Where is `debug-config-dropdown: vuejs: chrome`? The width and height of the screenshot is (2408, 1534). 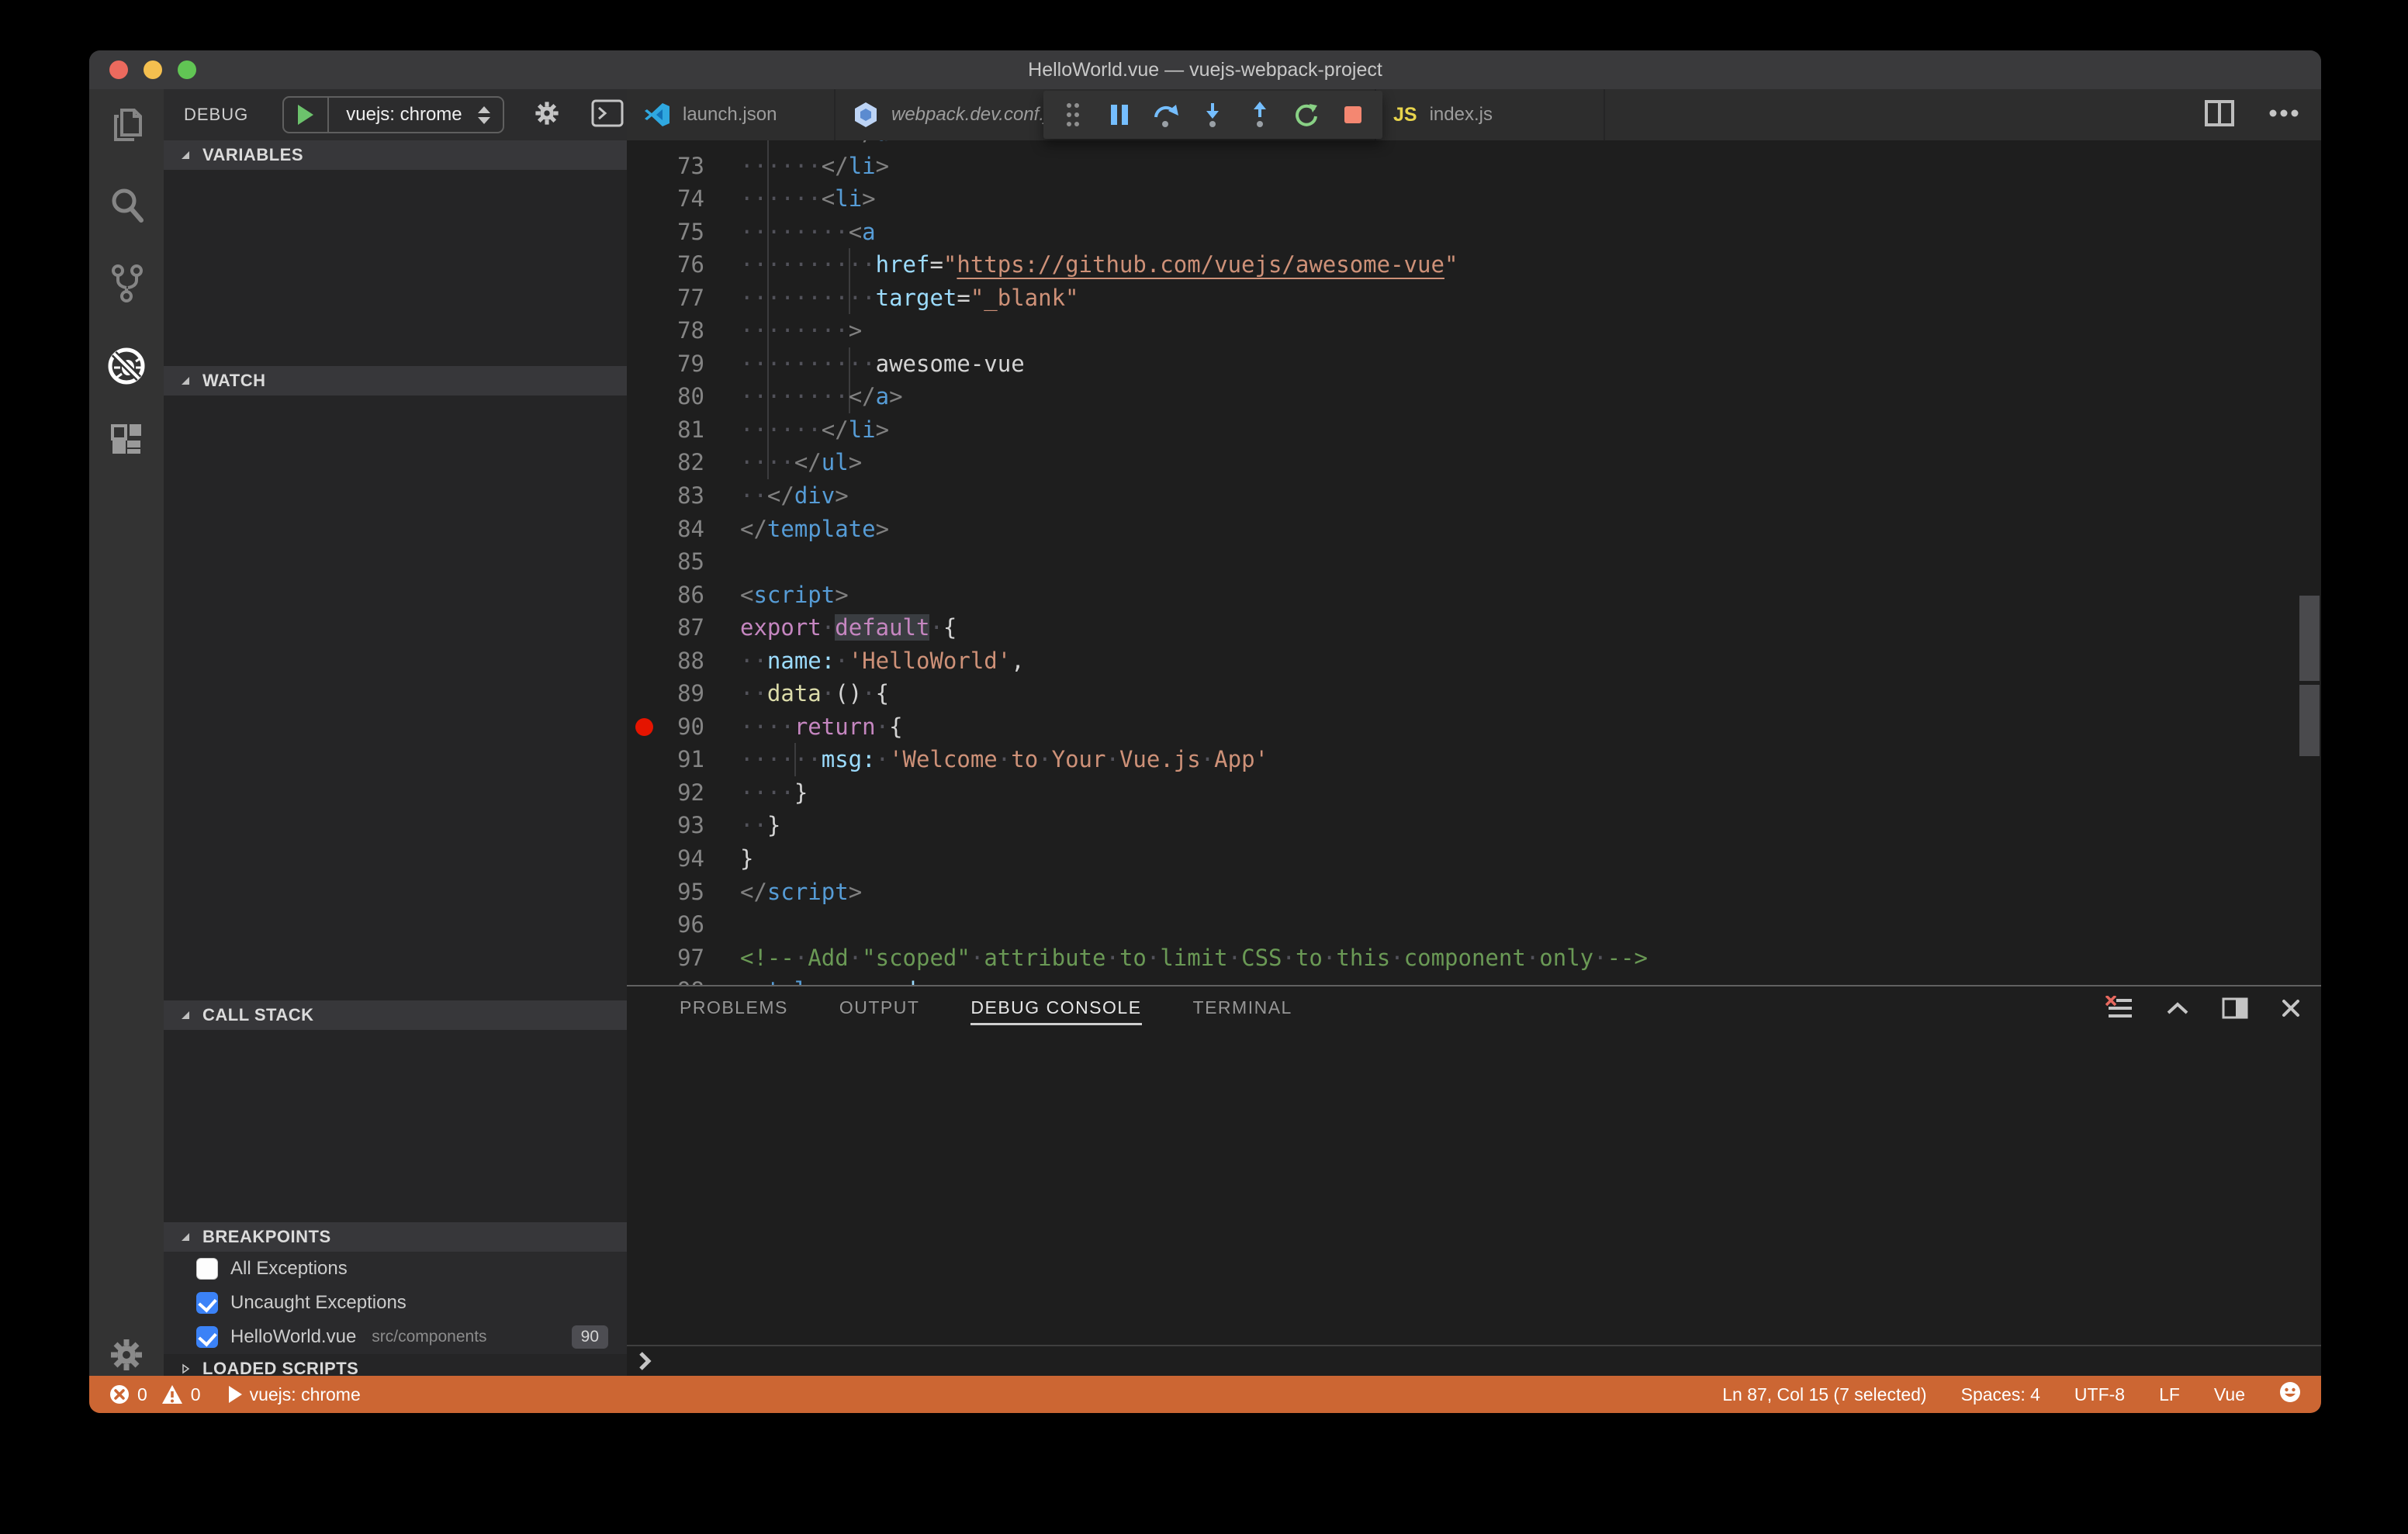
debug-config-dropdown: vuejs: chrome is located at coordinates (415, 115).